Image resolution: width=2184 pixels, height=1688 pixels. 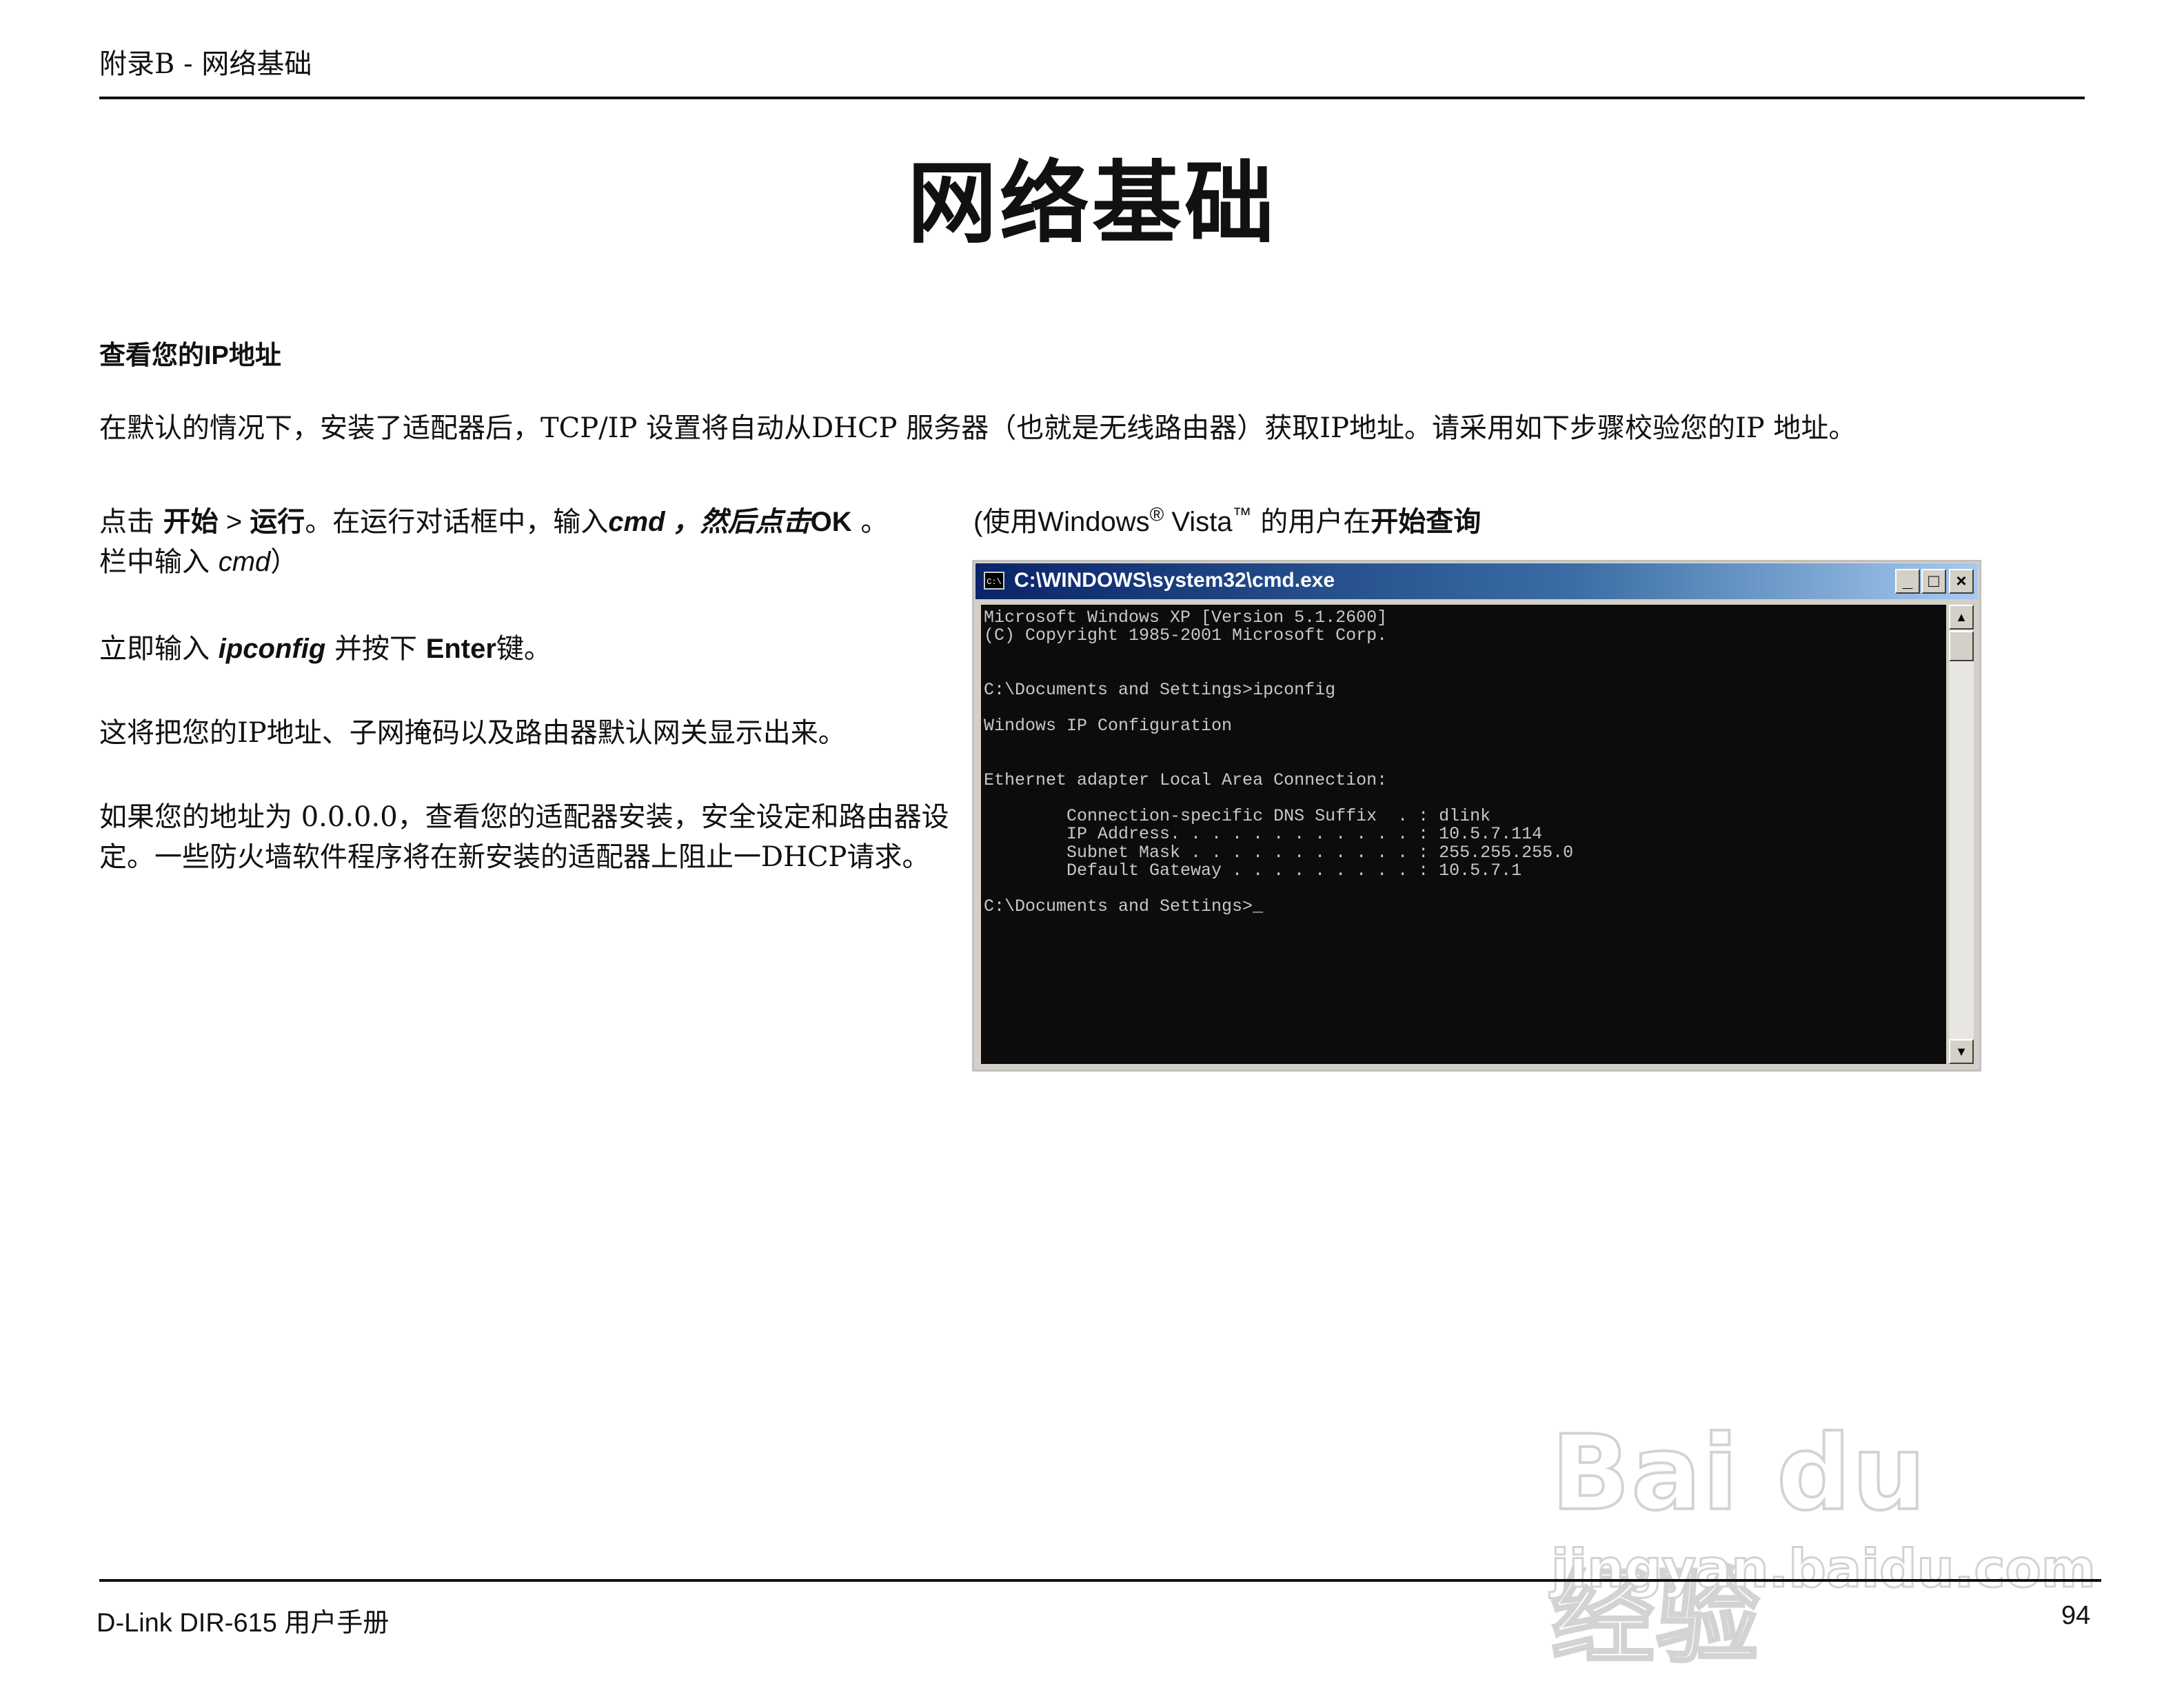 What do you see at coordinates (245, 562) in the screenshot?
I see `cmd-keyword-vista: cmd` at bounding box center [245, 562].